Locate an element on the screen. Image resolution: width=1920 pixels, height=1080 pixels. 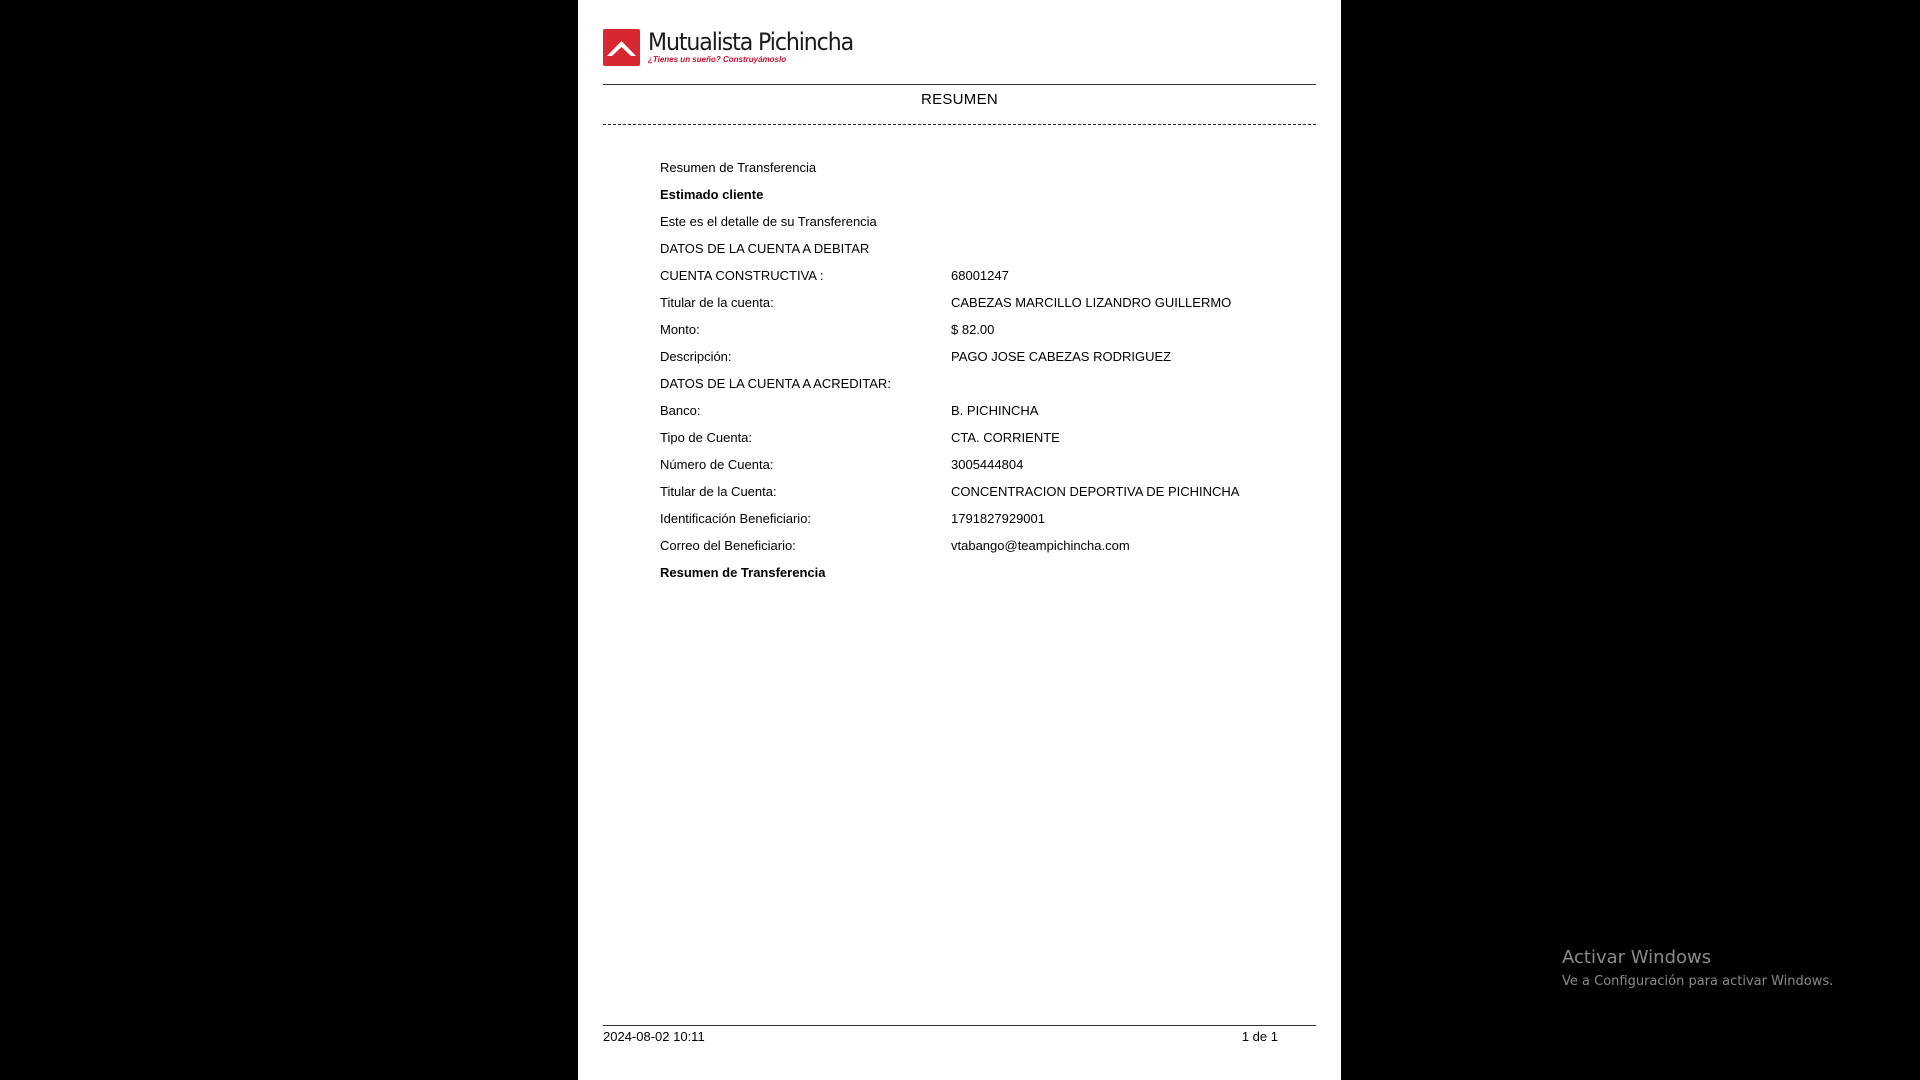
field-row: Tipo de Cuenta: CTA. CORRIENTE is located at coordinates (985, 440).